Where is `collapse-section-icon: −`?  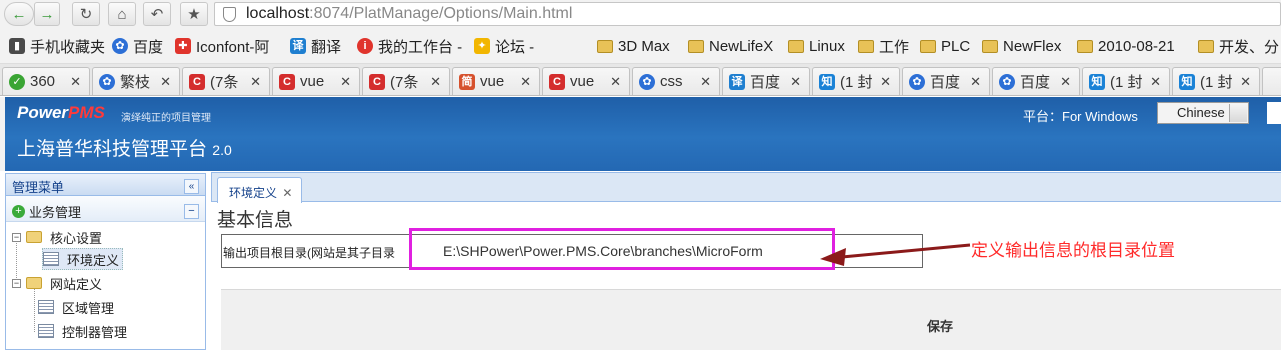
collapse-section-icon: − is located at coordinates (191, 211).